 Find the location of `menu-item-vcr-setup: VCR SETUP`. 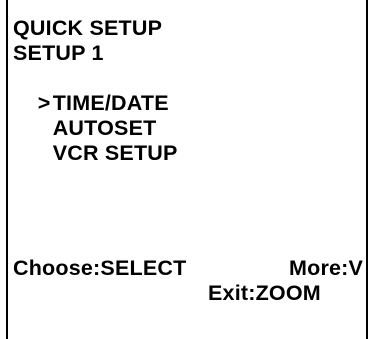

menu-item-vcr-setup: VCR SETUP is located at coordinates (95, 153).